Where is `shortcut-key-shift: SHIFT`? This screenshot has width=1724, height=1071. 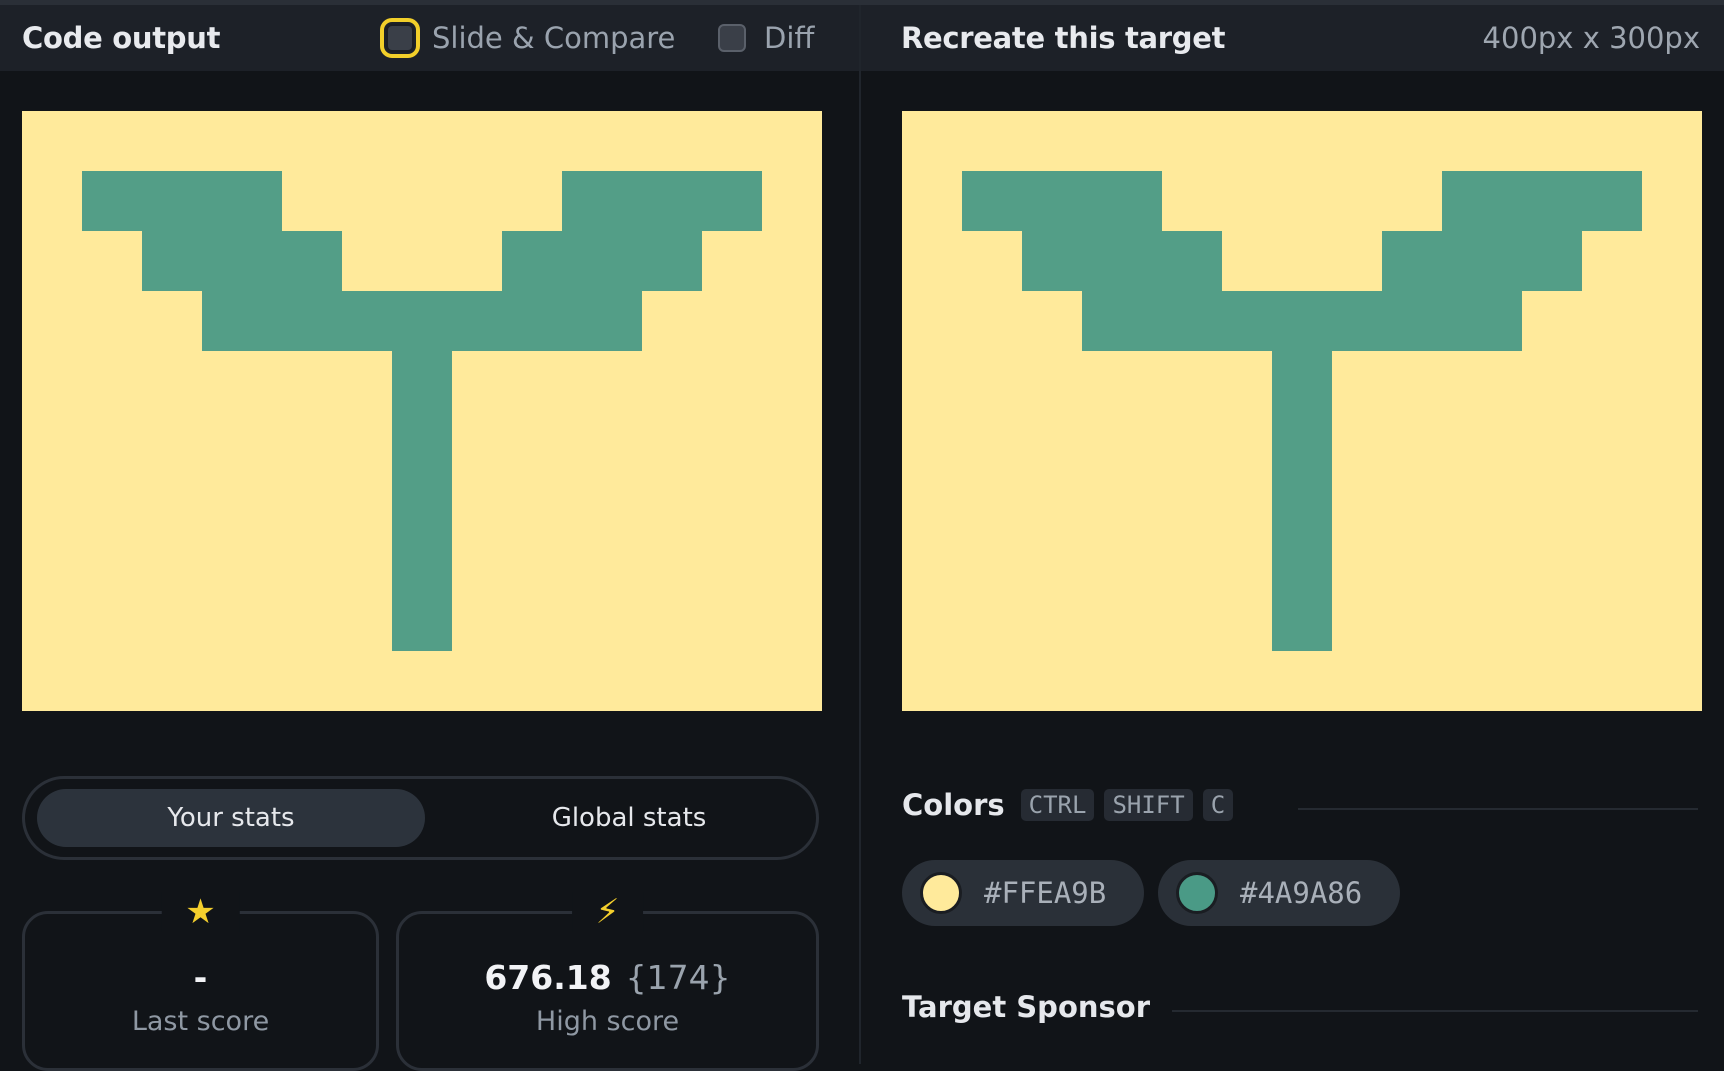 shortcut-key-shift: SHIFT is located at coordinates (1148, 805).